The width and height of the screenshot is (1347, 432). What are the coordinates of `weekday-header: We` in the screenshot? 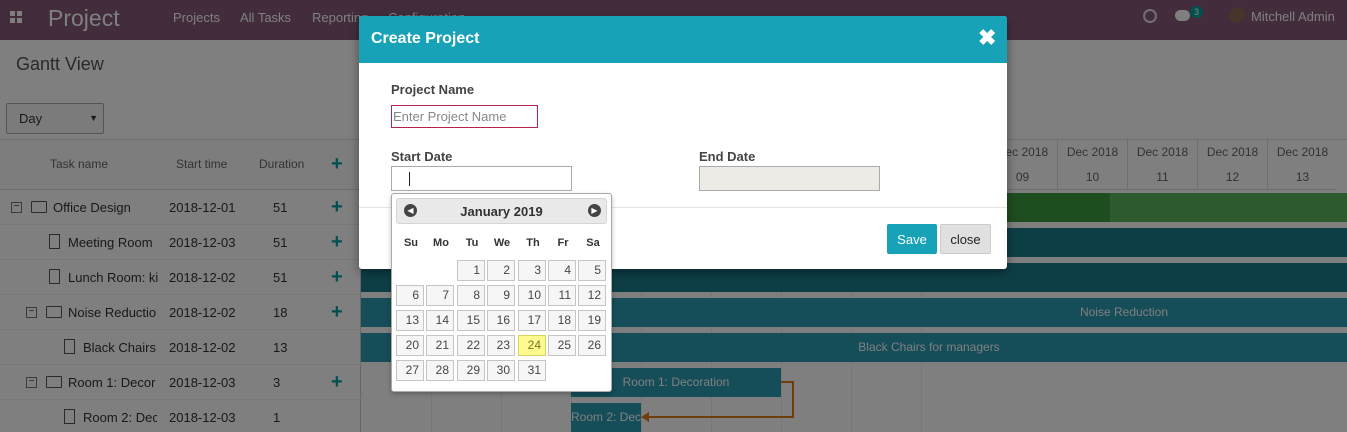 It's located at (502, 243).